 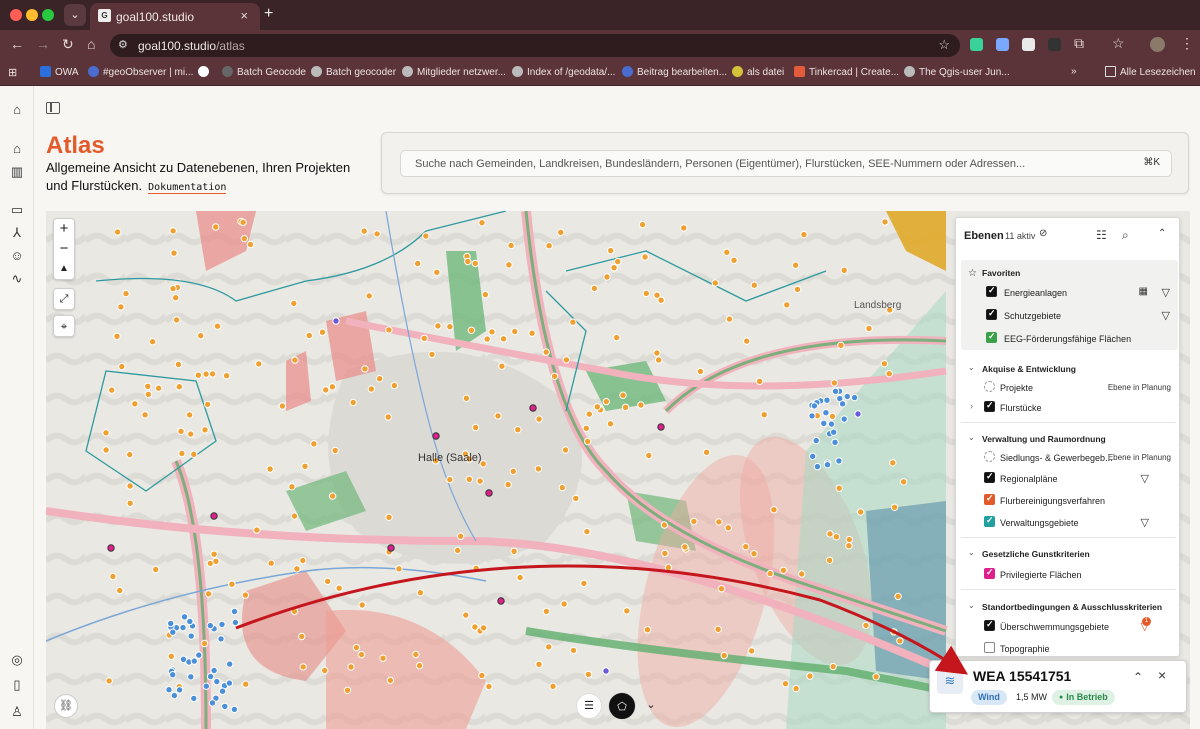 What do you see at coordinates (1157, 44) in the screenshot?
I see `profile-avatar` at bounding box center [1157, 44].